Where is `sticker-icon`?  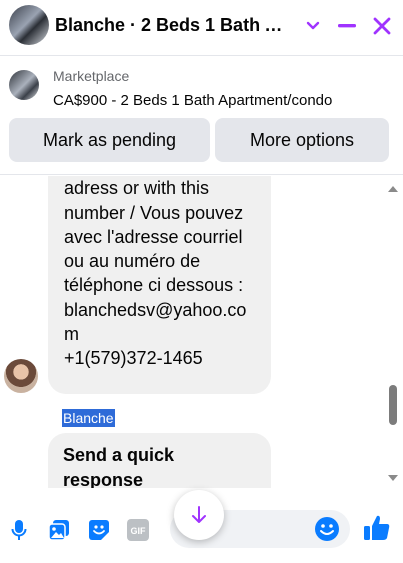 sticker-icon is located at coordinates (99, 530).